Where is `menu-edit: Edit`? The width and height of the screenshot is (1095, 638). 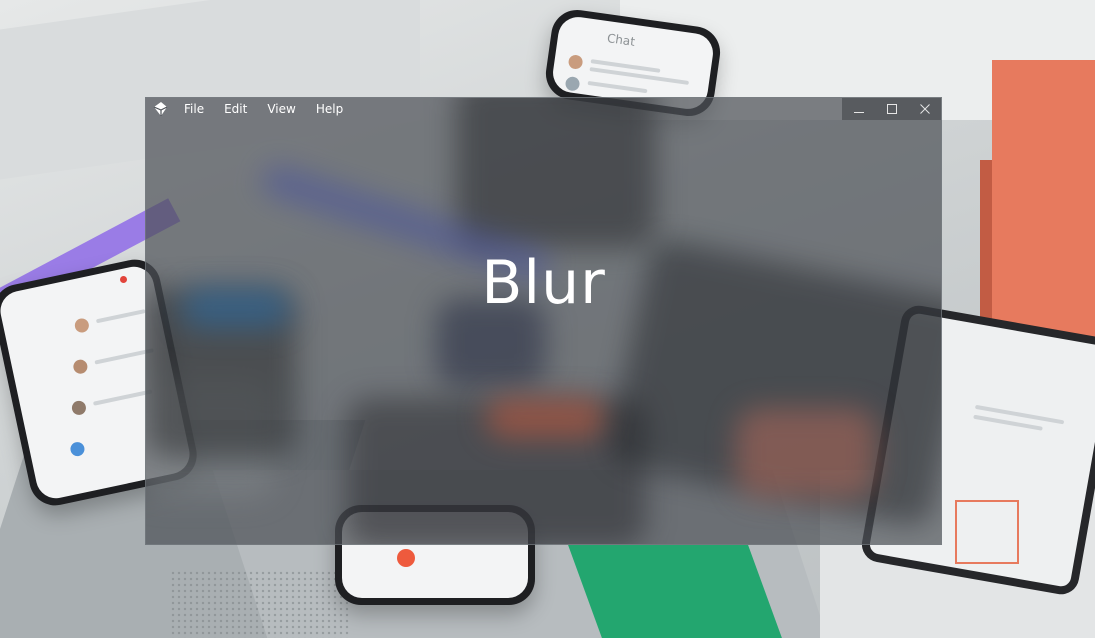 menu-edit: Edit is located at coordinates (235, 109).